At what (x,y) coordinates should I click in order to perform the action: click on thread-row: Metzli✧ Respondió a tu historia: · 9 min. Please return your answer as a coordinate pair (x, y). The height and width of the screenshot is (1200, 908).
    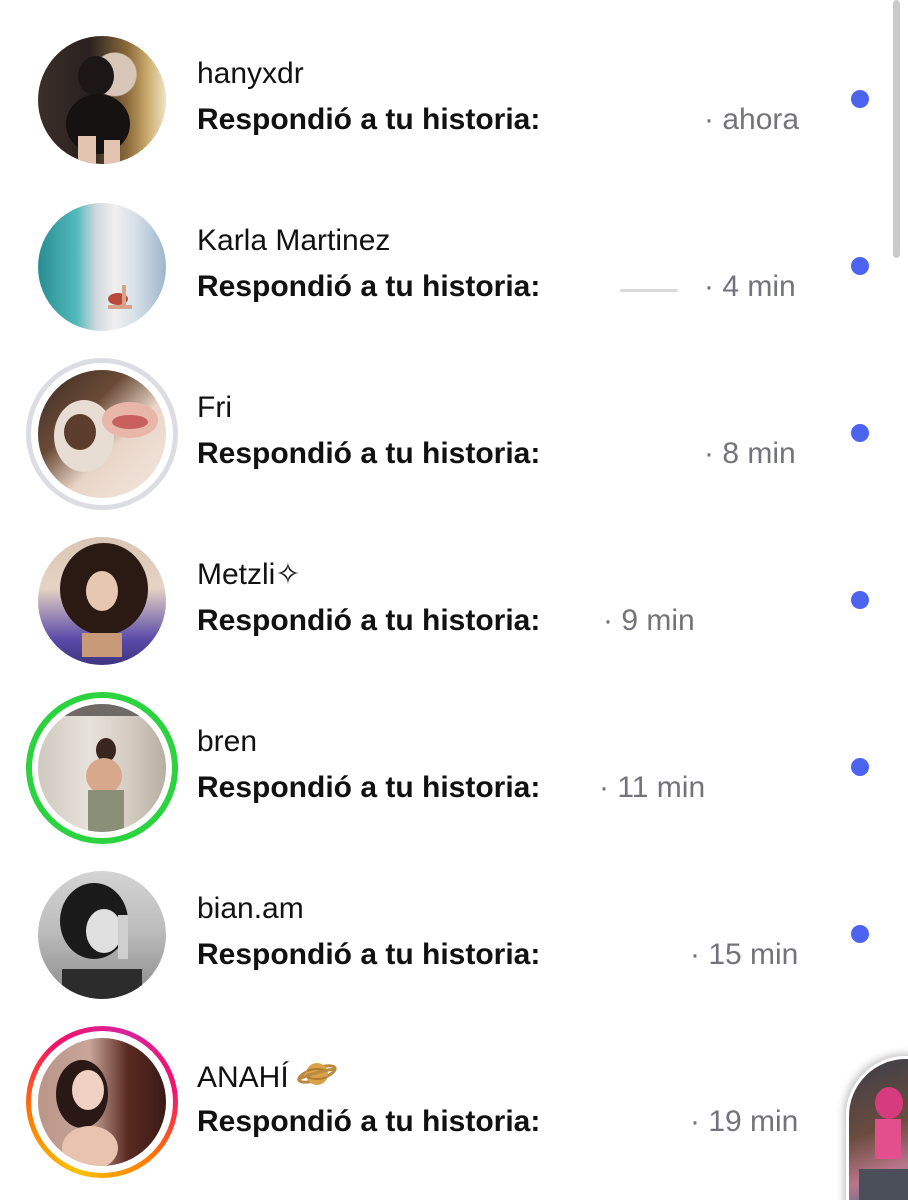
    Looking at the image, I should click on (454, 584).